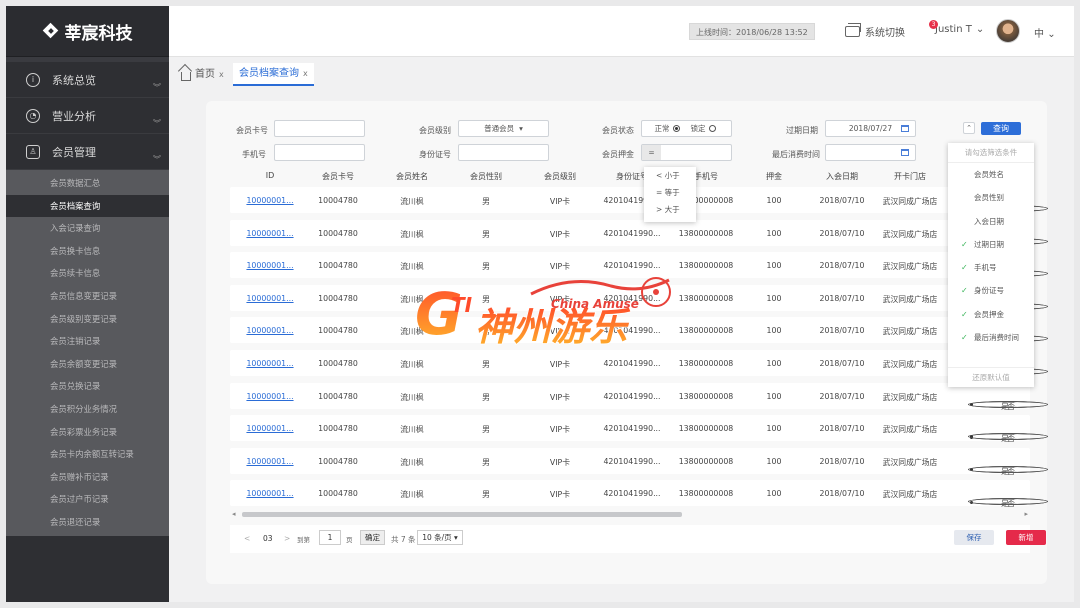  Describe the element at coordinates (1001, 128) in the screenshot. I see `query-button: 查询` at that location.